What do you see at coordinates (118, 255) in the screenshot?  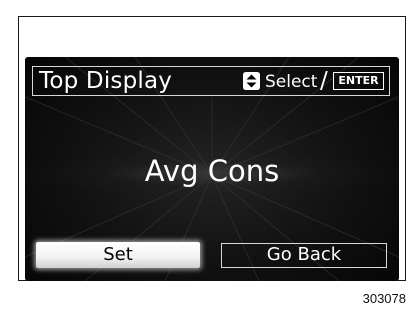 I see `set-button: Set` at bounding box center [118, 255].